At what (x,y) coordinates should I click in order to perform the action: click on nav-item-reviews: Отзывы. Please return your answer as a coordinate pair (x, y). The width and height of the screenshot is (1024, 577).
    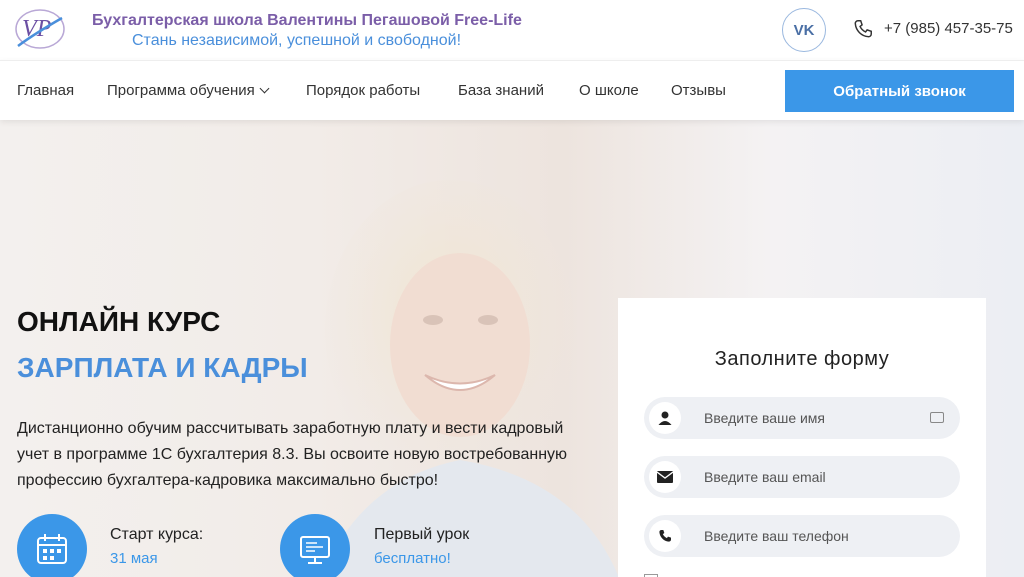
    Looking at the image, I should click on (698, 90).